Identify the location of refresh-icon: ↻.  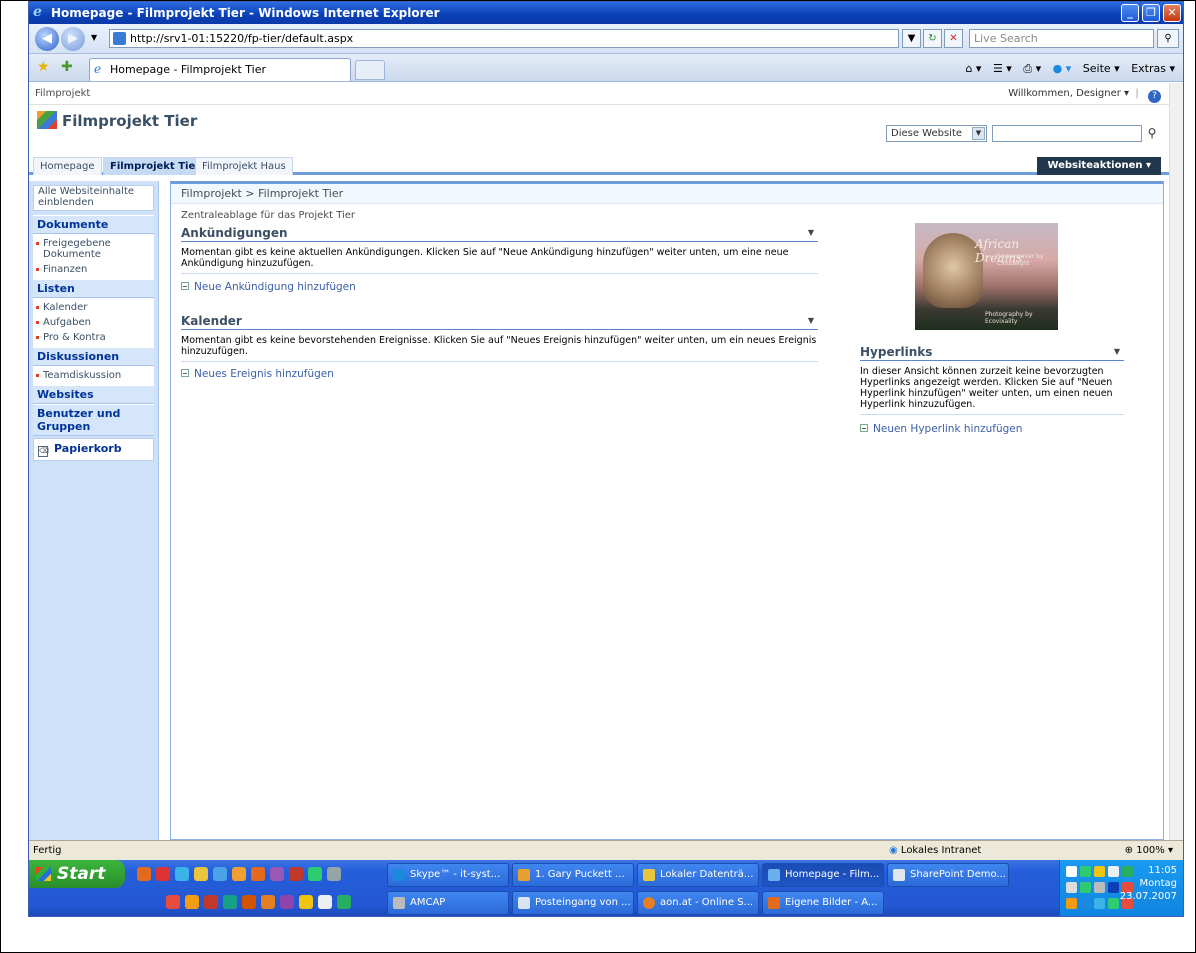
(932, 38).